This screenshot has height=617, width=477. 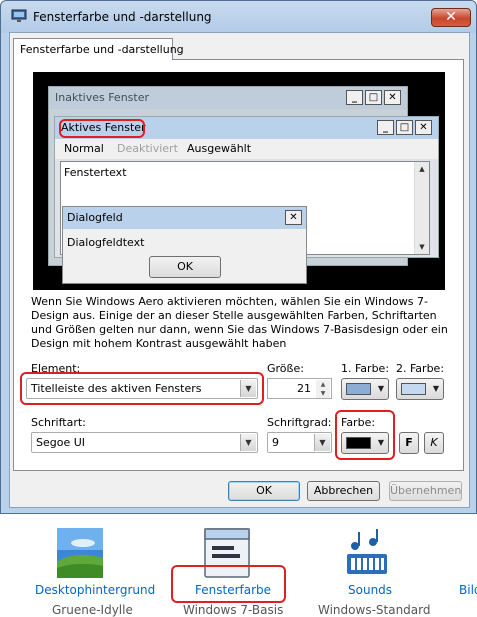 What do you see at coordinates (304, 388) in the screenshot?
I see `size-value: 21` at bounding box center [304, 388].